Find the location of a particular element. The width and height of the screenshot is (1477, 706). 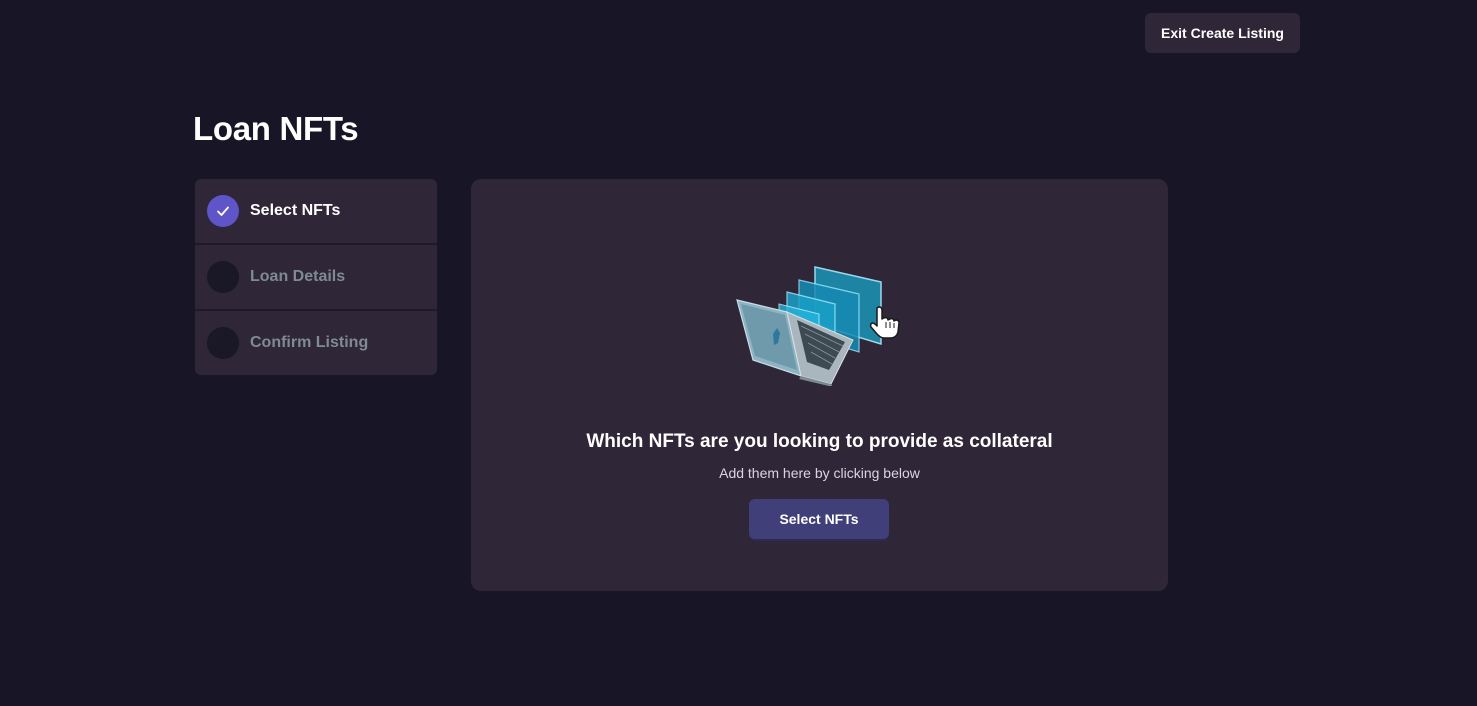

step-confirm-listing: Confirm Listing is located at coordinates (316, 342).